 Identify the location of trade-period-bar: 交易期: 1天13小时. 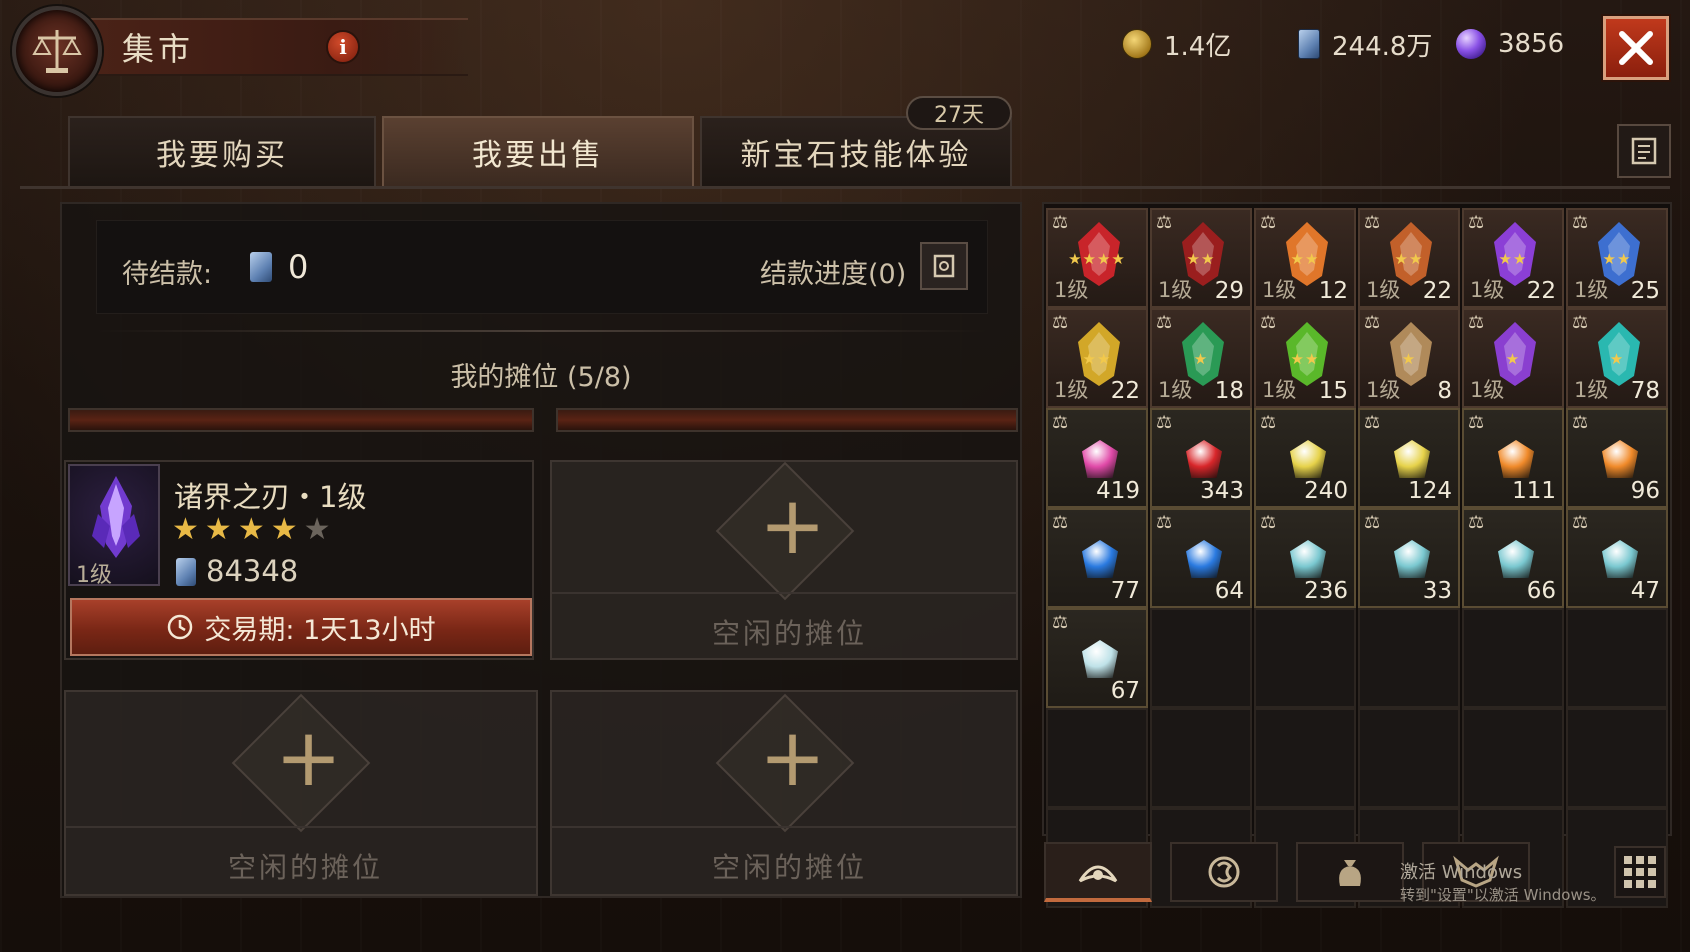
(301, 627).